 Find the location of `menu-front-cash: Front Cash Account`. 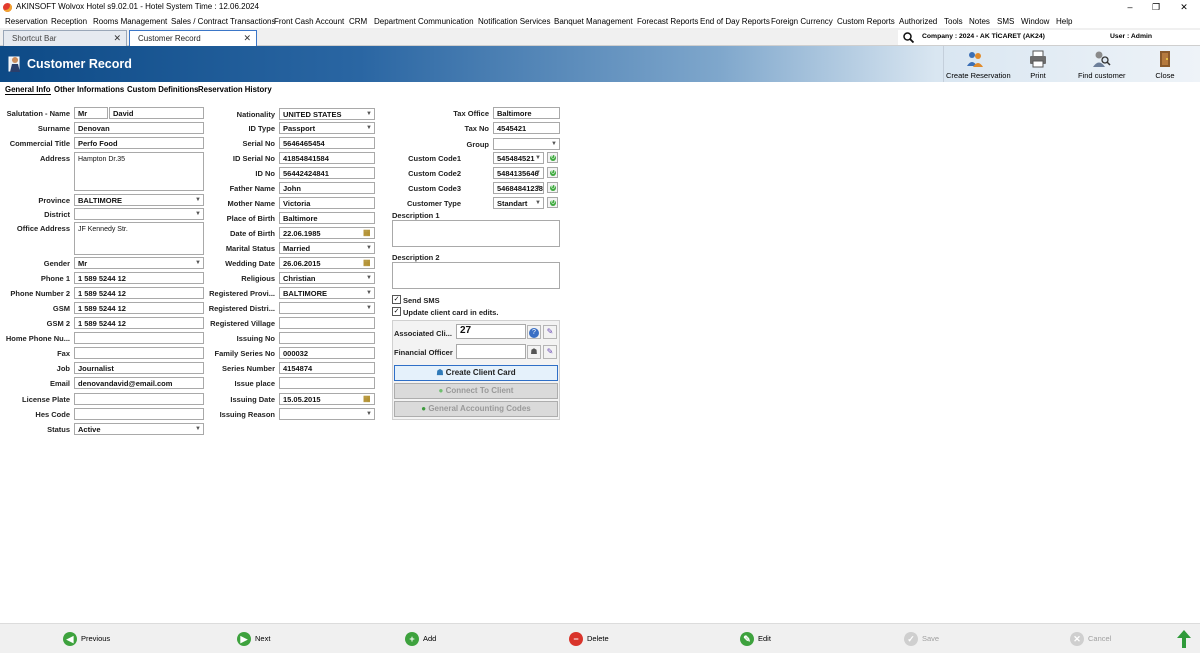

menu-front-cash: Front Cash Account is located at coordinates (309, 21).